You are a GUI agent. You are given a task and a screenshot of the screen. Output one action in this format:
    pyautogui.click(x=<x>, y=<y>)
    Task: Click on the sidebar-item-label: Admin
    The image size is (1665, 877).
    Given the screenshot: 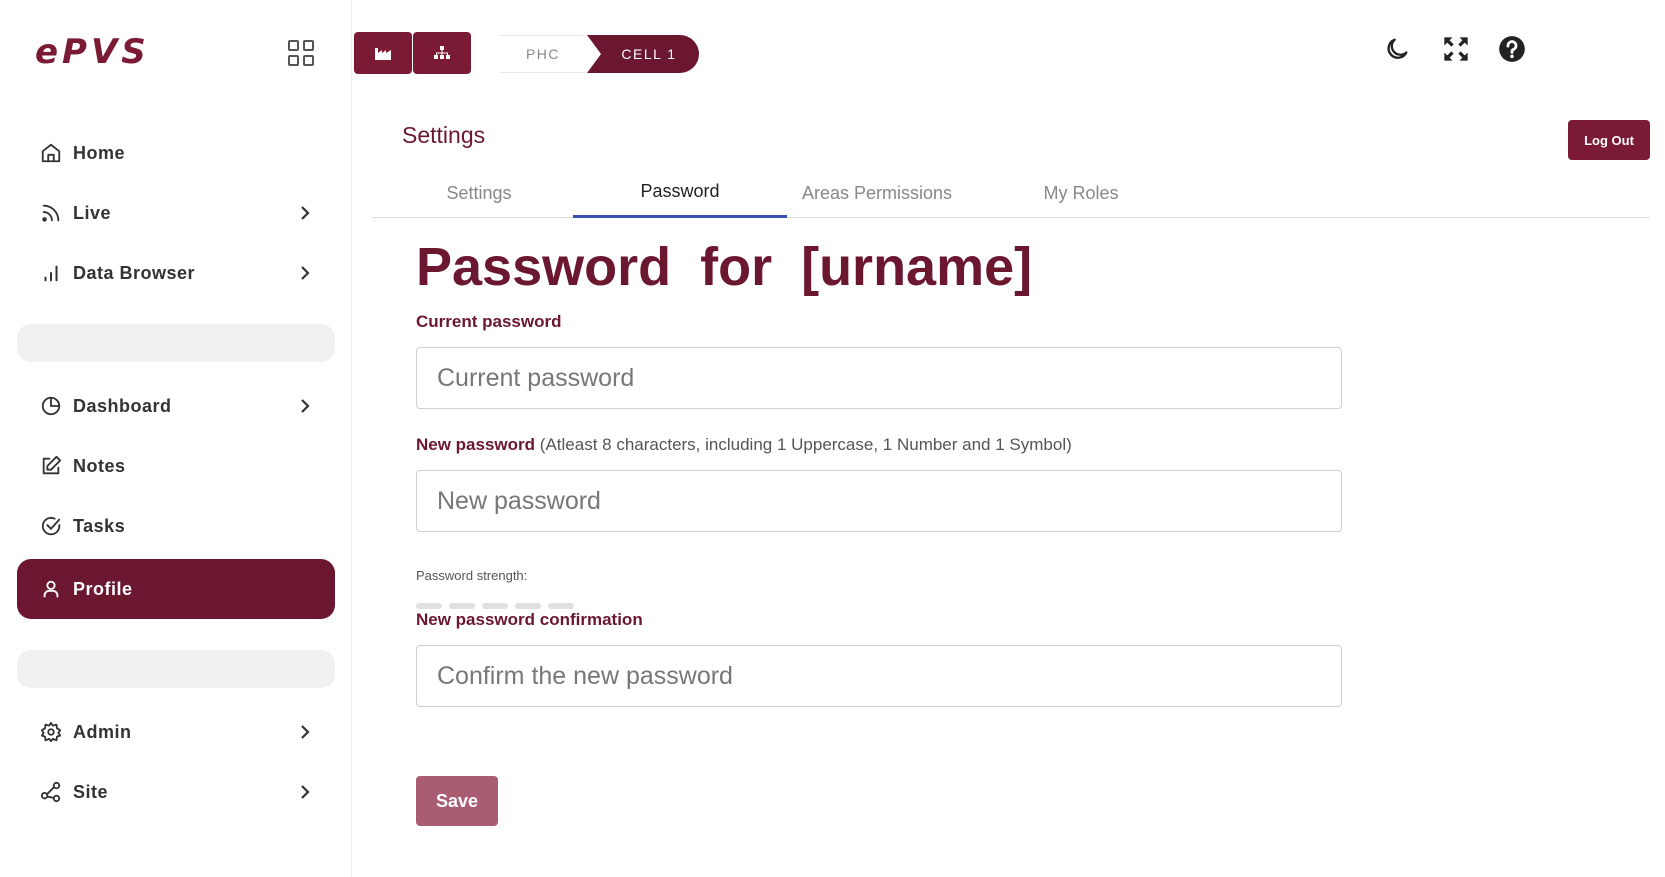 What is the action you would take?
    pyautogui.click(x=102, y=731)
    